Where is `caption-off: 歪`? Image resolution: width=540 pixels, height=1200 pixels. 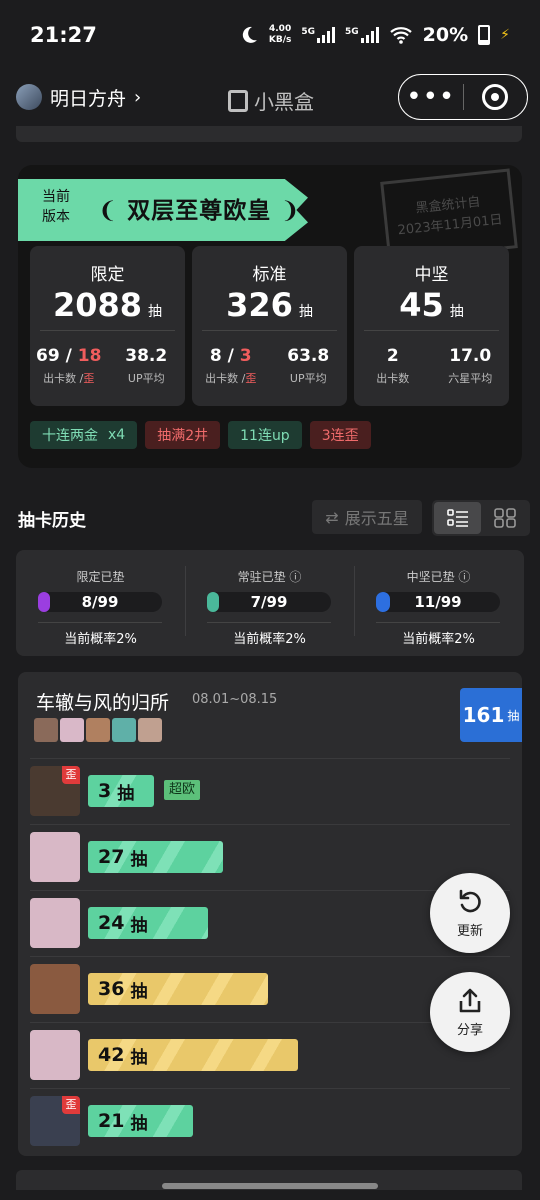
caption-off: 歪 is located at coordinates (251, 378).